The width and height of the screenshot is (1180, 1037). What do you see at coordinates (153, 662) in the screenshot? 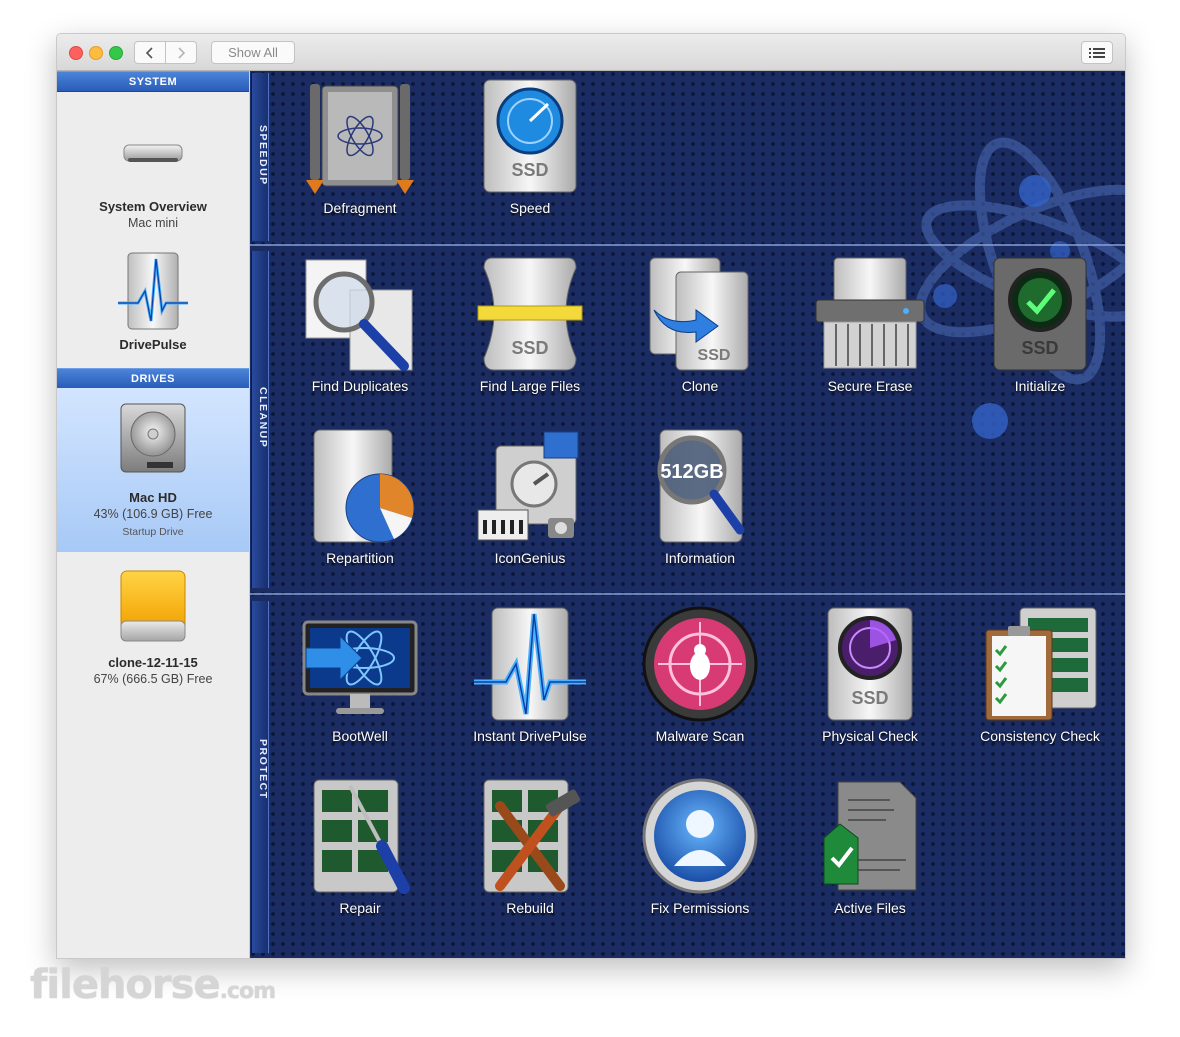
I see `sidebar-item-title: clone-12-11-15` at bounding box center [153, 662].